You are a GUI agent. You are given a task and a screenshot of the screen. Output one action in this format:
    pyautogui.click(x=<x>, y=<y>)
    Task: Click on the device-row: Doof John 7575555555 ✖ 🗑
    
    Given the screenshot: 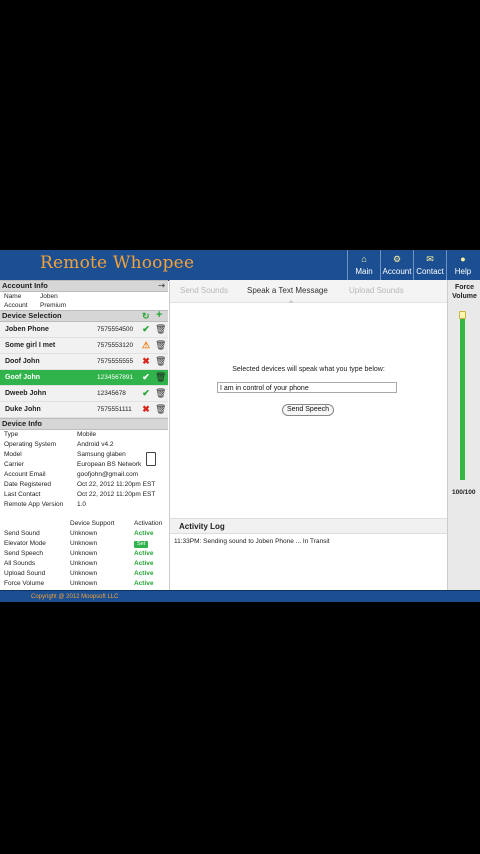 What is the action you would take?
    pyautogui.click(x=84, y=362)
    